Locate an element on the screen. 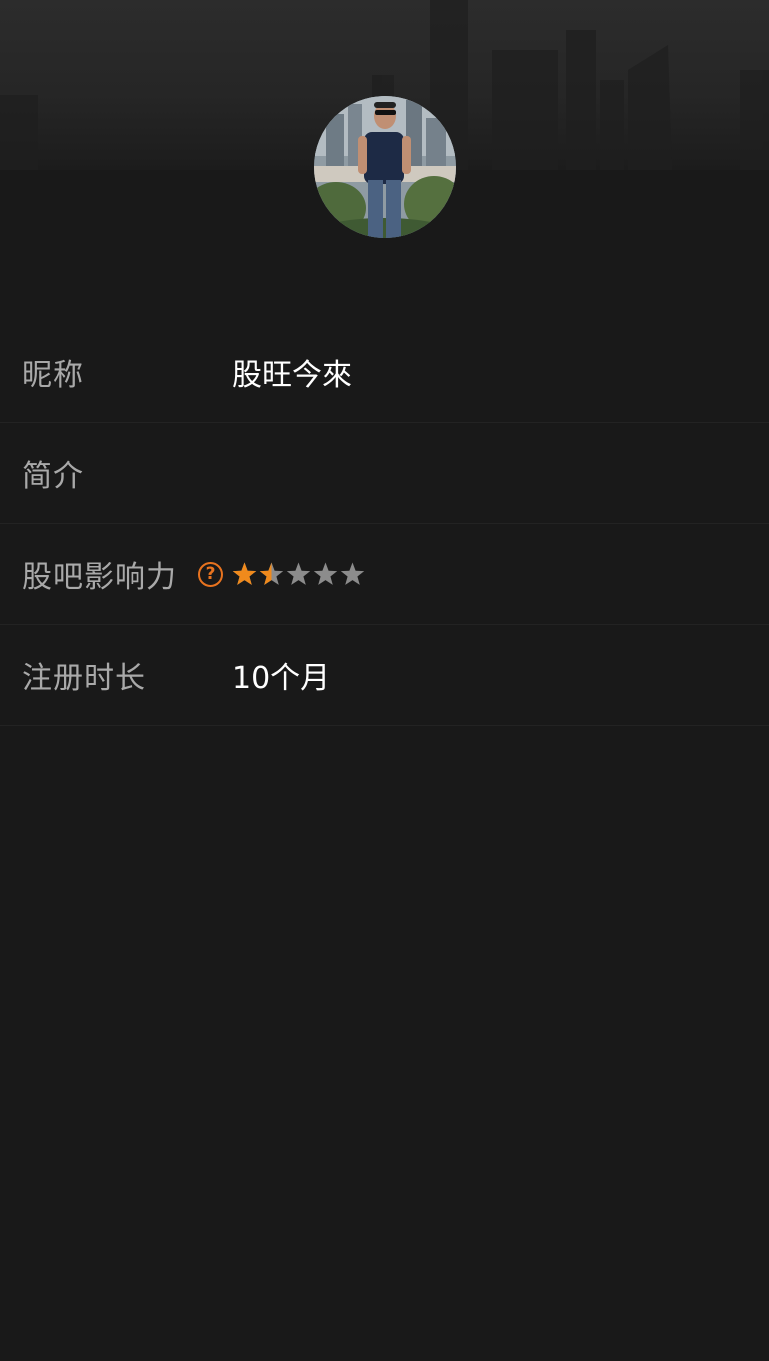 This screenshot has height=1361, width=769. nickname-label: 昵称 is located at coordinates (53, 375).